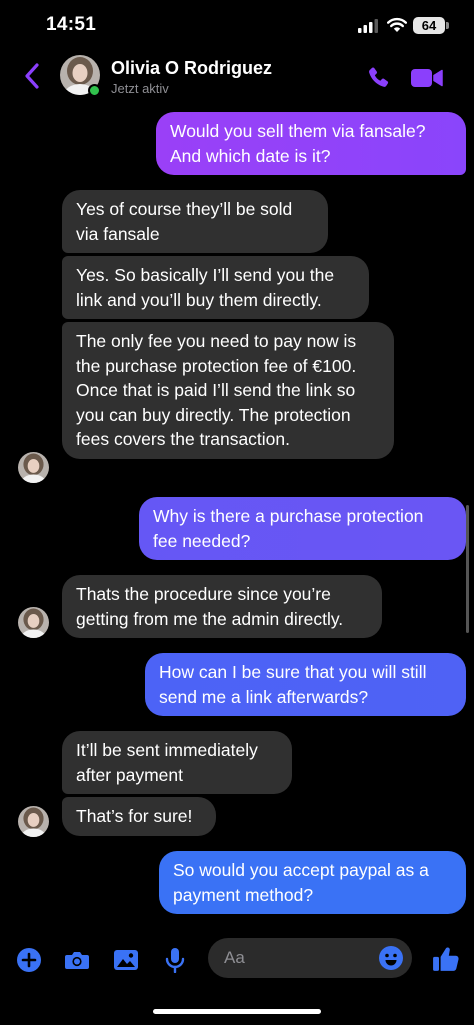 This screenshot has height=1025, width=474. I want to click on message-input-placeholder: Aa, so click(234, 957).